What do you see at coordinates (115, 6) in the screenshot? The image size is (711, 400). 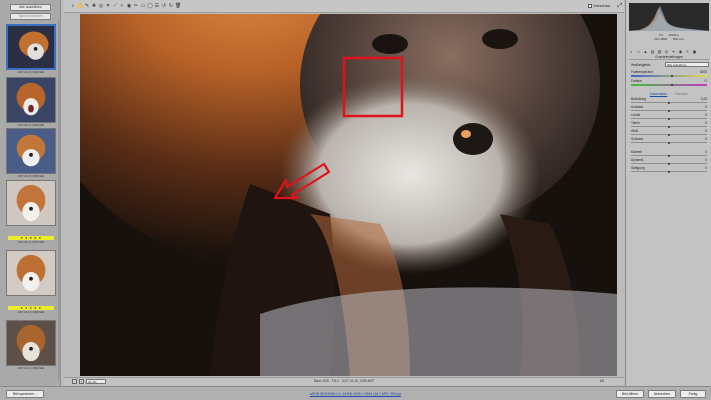 I see `straighten-icon: ⟋` at bounding box center [115, 6].